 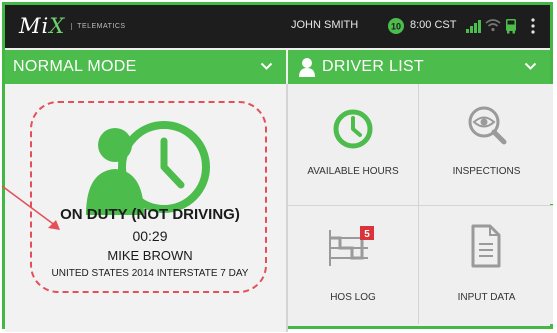 I want to click on driver-list-dropdown: DRIVER LIST, so click(x=419, y=67).